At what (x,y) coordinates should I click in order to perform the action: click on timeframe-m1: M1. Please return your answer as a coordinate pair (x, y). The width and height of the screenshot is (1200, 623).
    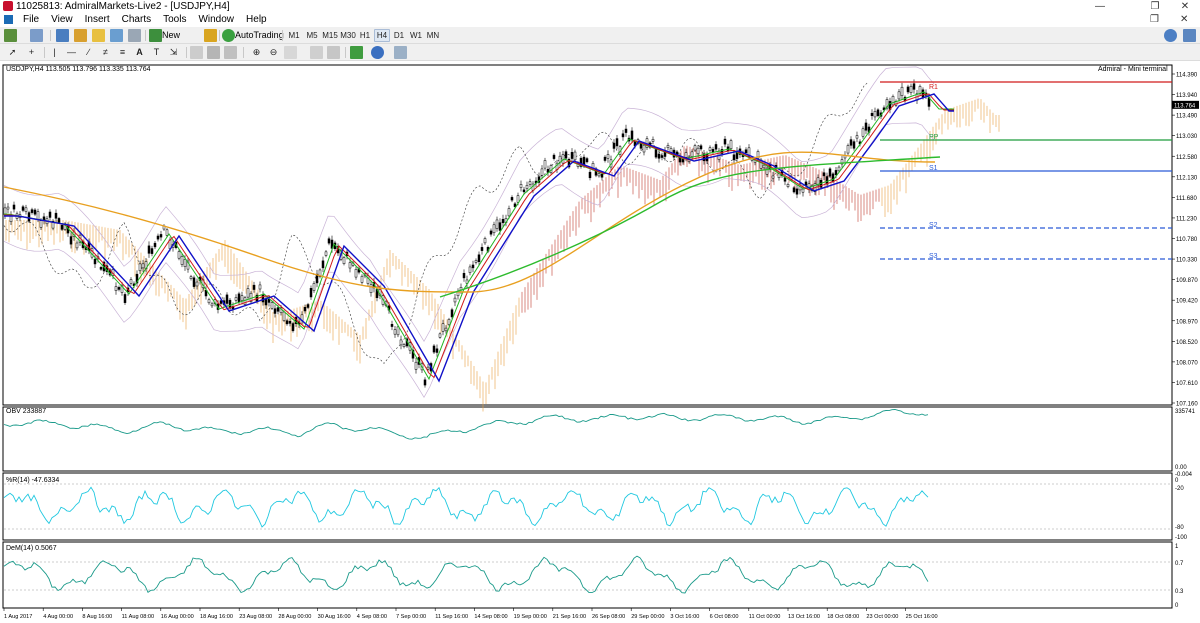
    Looking at the image, I should click on (294, 35).